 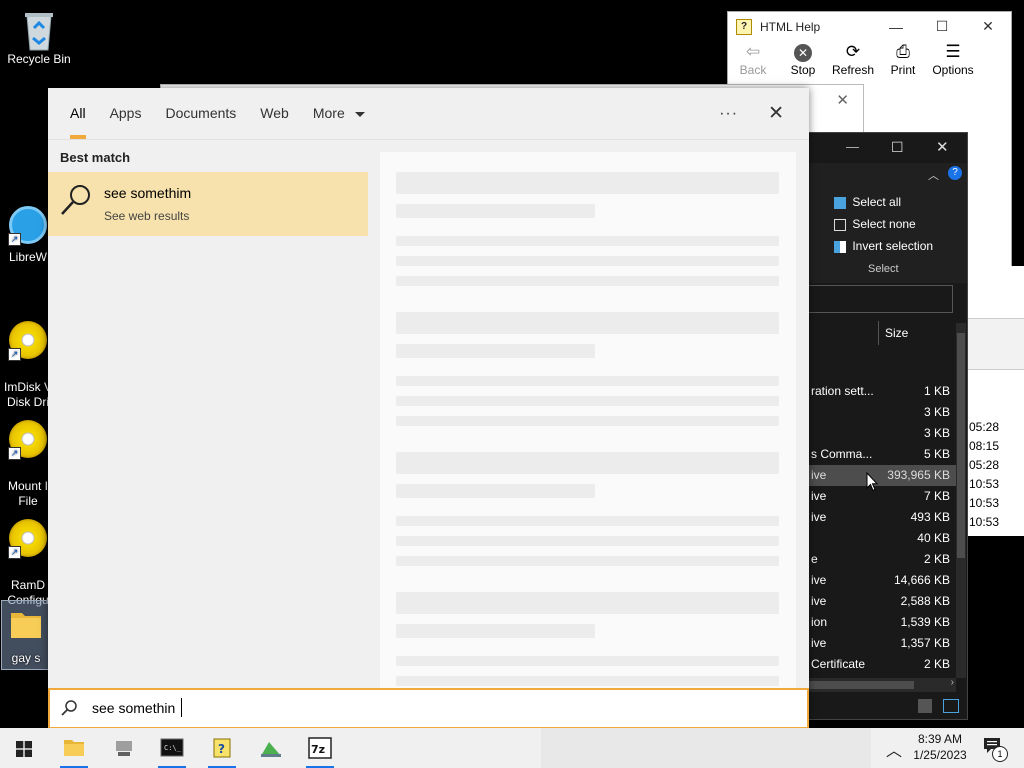 What do you see at coordinates (428, 114) in the screenshot?
I see `search-tabs: All Apps Documents Web More ··· ✕` at bounding box center [428, 114].